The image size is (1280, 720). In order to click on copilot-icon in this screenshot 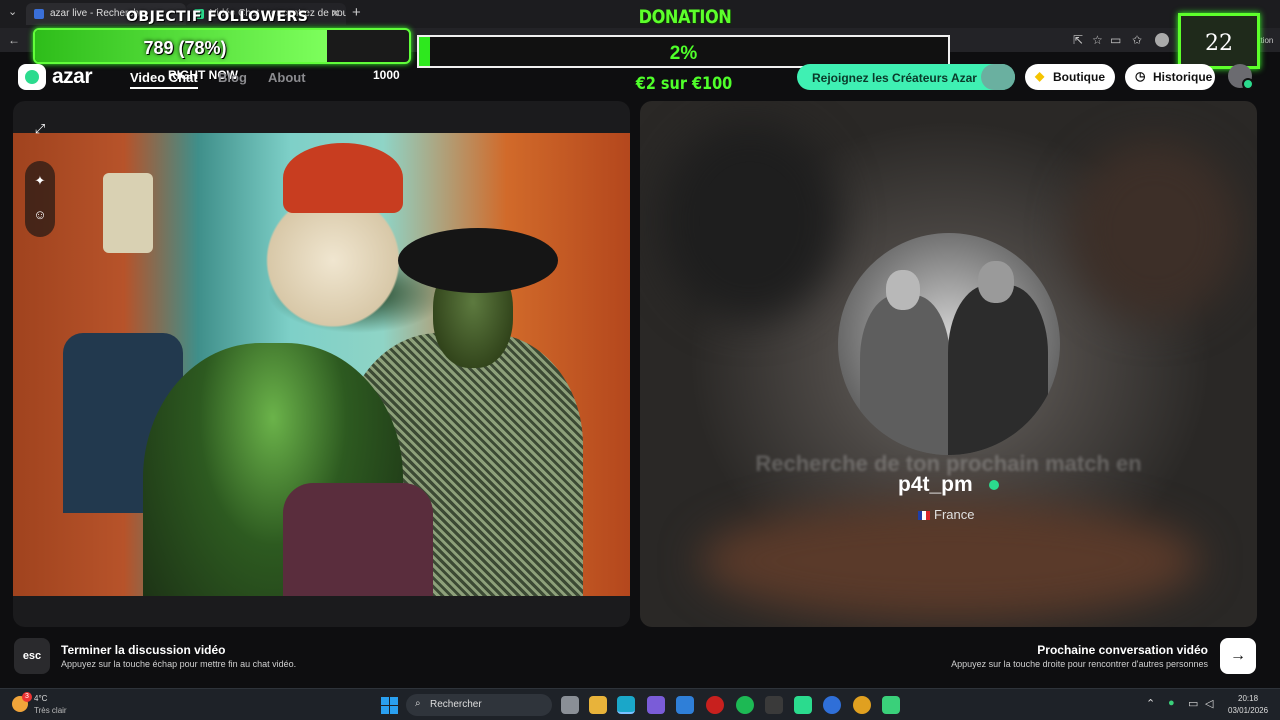, I will do `click(656, 705)`.